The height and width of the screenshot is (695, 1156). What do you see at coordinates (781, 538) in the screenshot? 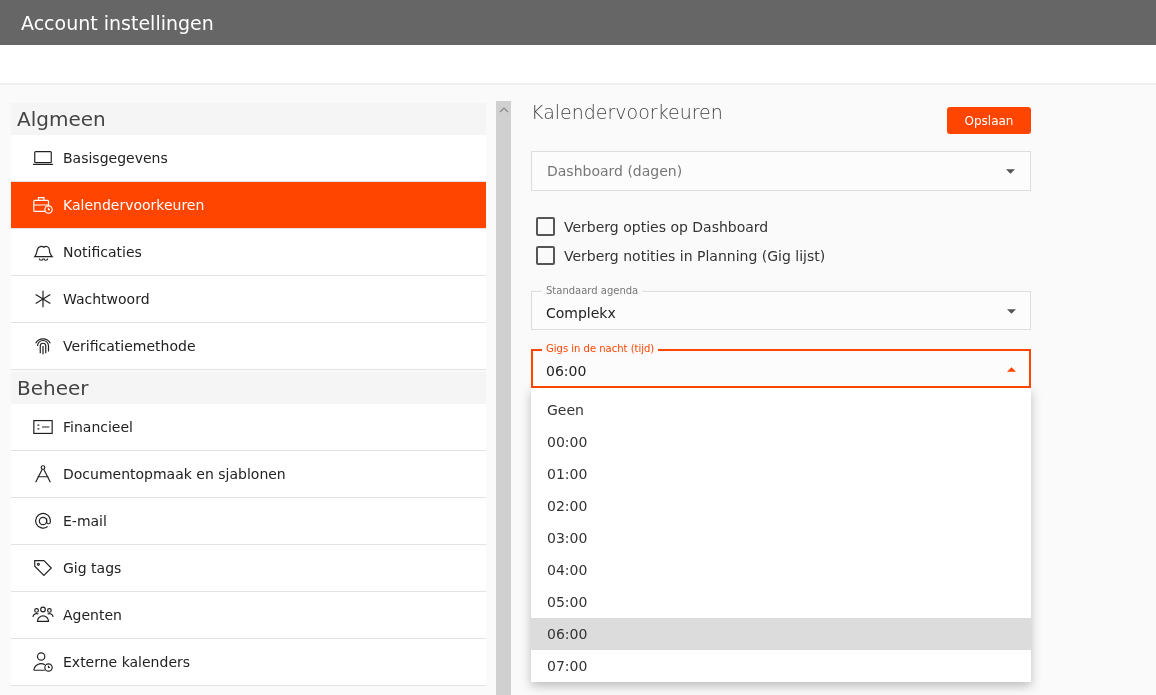
I see `dropdown-option: 03:00` at bounding box center [781, 538].